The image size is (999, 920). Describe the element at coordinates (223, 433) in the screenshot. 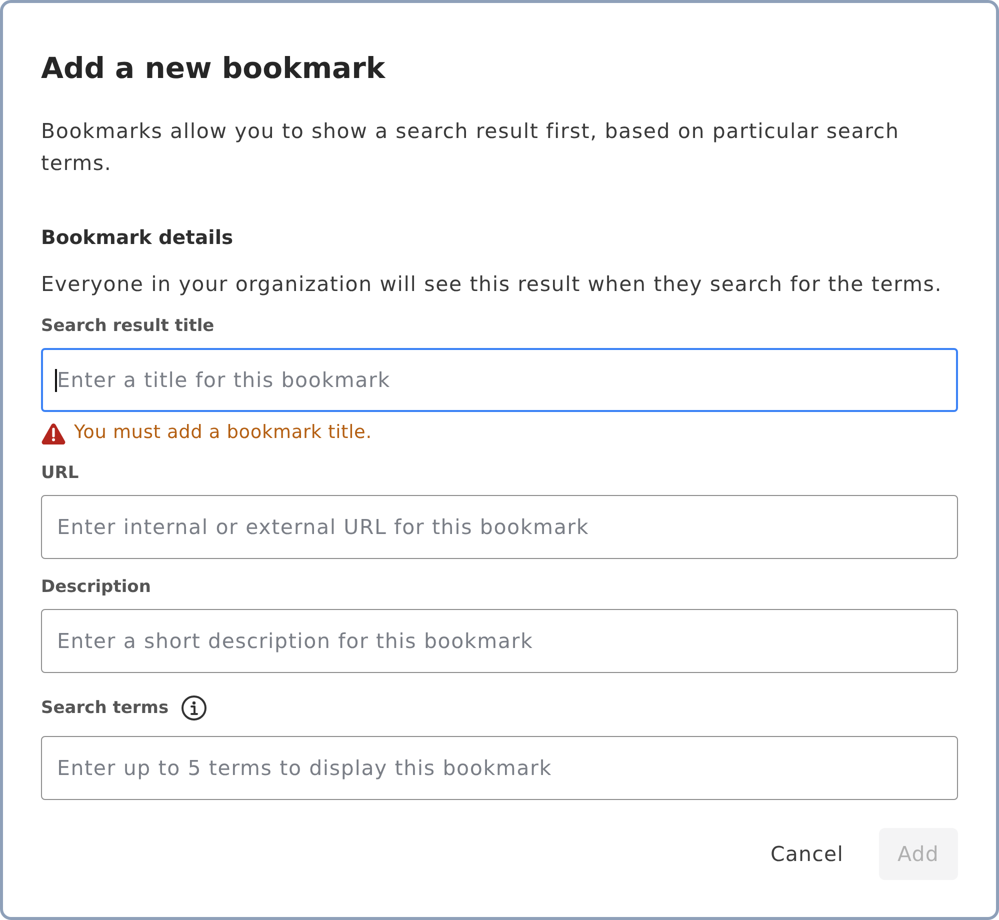

I see `error-message: You must add a bookmark title.` at that location.